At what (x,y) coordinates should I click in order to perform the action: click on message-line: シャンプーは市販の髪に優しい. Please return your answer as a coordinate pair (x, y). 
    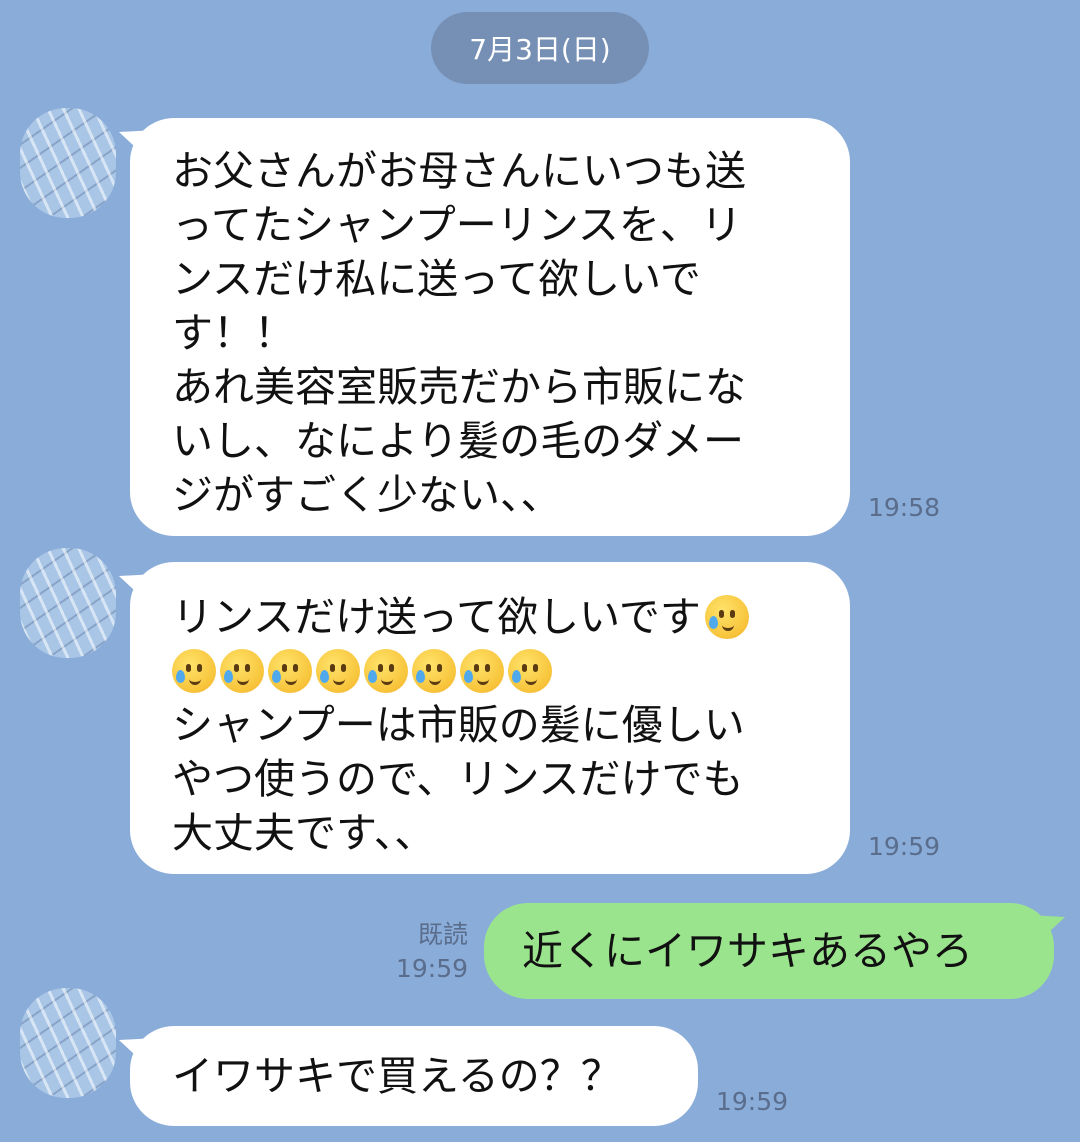
    Looking at the image, I should click on (458, 725).